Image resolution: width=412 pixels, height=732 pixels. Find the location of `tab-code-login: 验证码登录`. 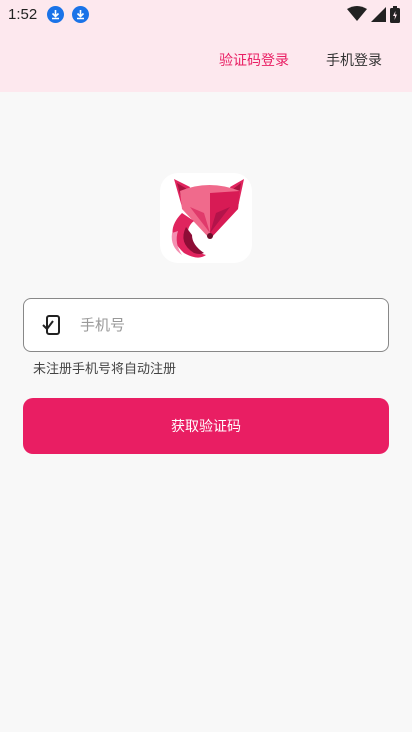

tab-code-login: 验证码登录 is located at coordinates (254, 60).